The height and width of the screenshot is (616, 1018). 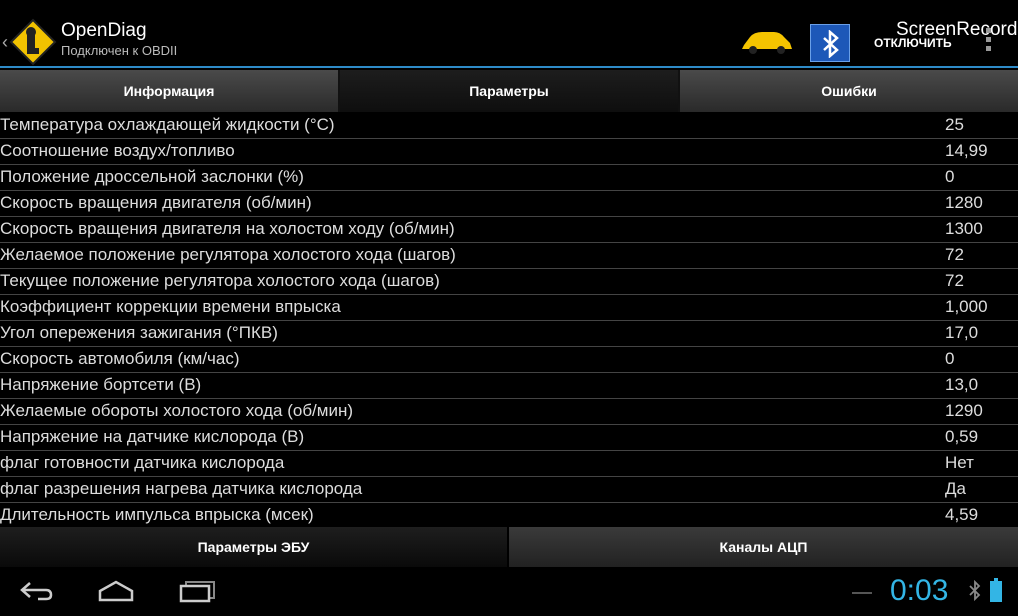 What do you see at coordinates (509, 464) in the screenshot?
I see `table-row: флаг готовности датчика кислорода Нет` at bounding box center [509, 464].